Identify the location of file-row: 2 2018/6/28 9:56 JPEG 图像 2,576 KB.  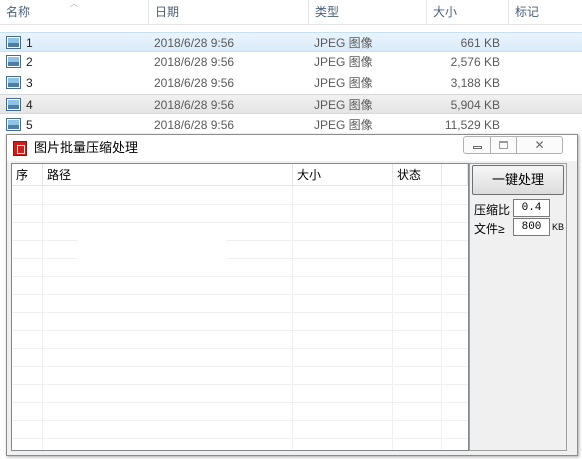
(291, 62).